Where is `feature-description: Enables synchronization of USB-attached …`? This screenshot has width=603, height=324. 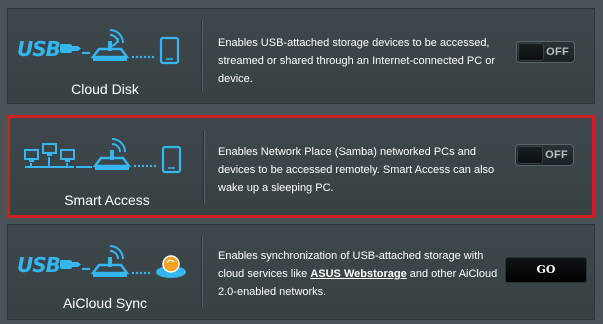 feature-description: Enables synchronization of USB-attached … is located at coordinates (363, 274).